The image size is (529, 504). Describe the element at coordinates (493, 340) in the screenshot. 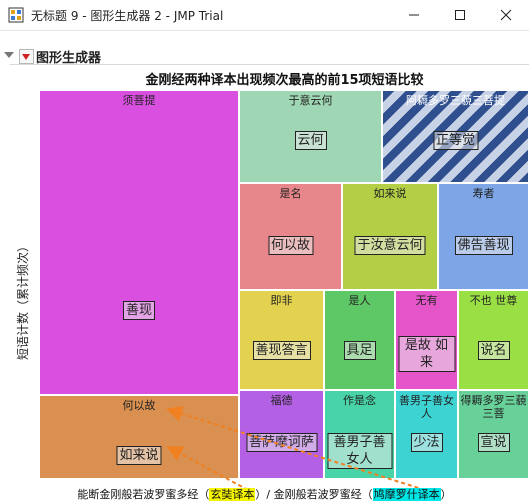

I see `treemap-tile: 不也 世尊 说名` at that location.